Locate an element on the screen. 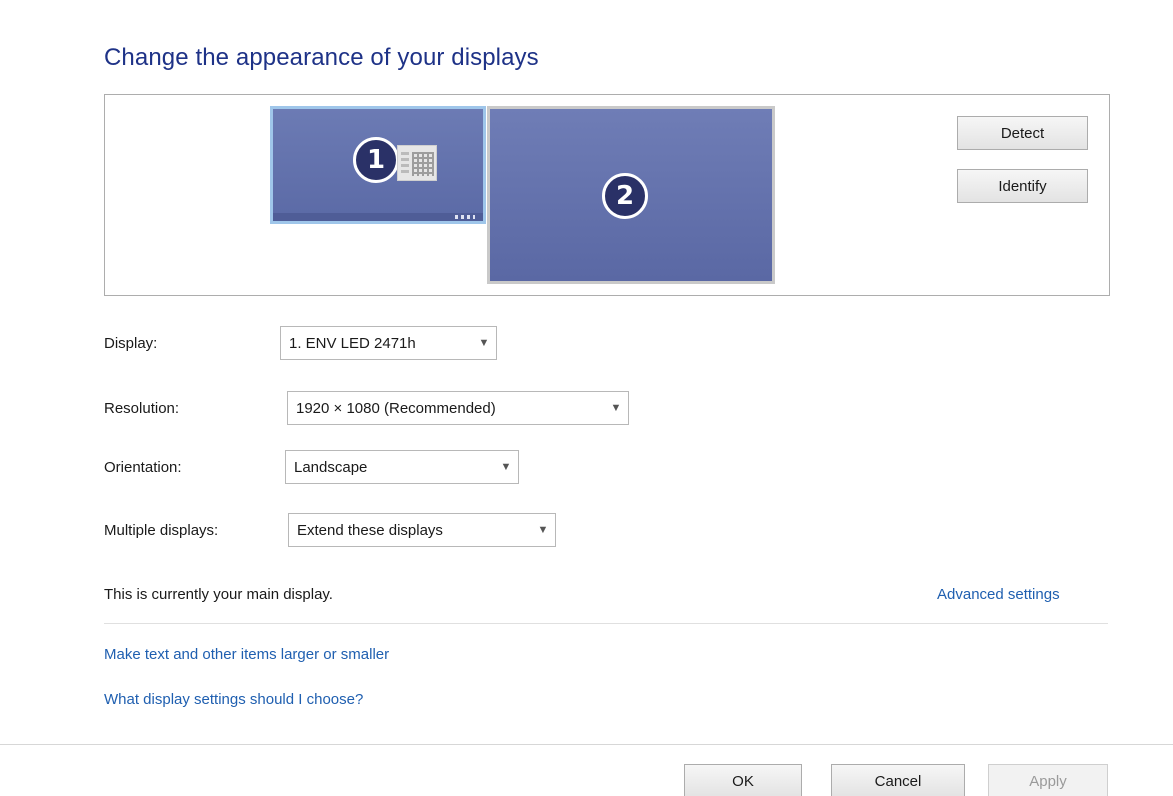 This screenshot has width=1173, height=796. advanced-settings-link: Advanced settings is located at coordinates (998, 594).